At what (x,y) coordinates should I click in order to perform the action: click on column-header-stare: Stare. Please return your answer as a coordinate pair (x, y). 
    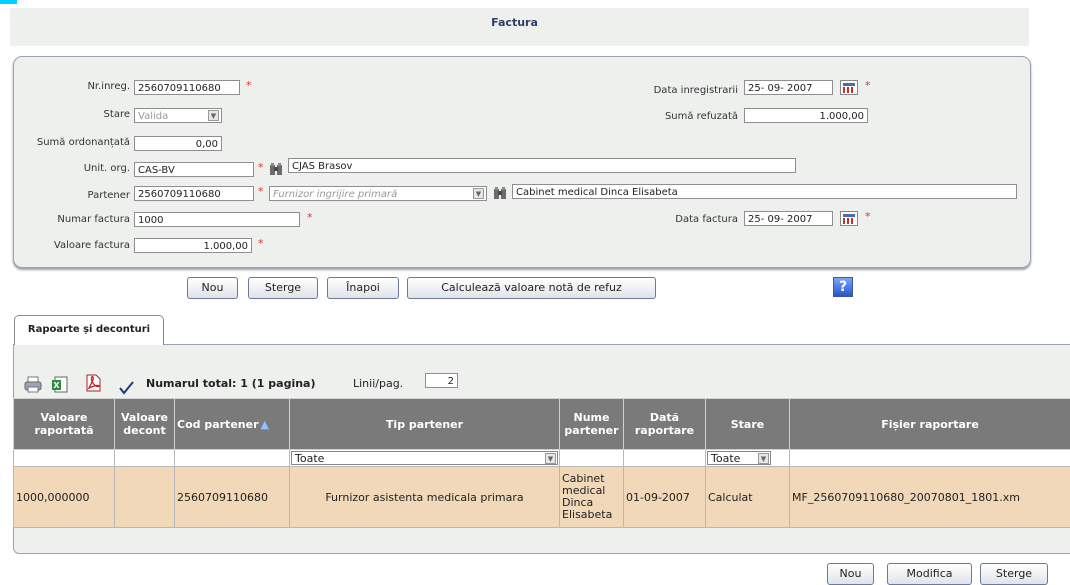
    Looking at the image, I should click on (747, 424).